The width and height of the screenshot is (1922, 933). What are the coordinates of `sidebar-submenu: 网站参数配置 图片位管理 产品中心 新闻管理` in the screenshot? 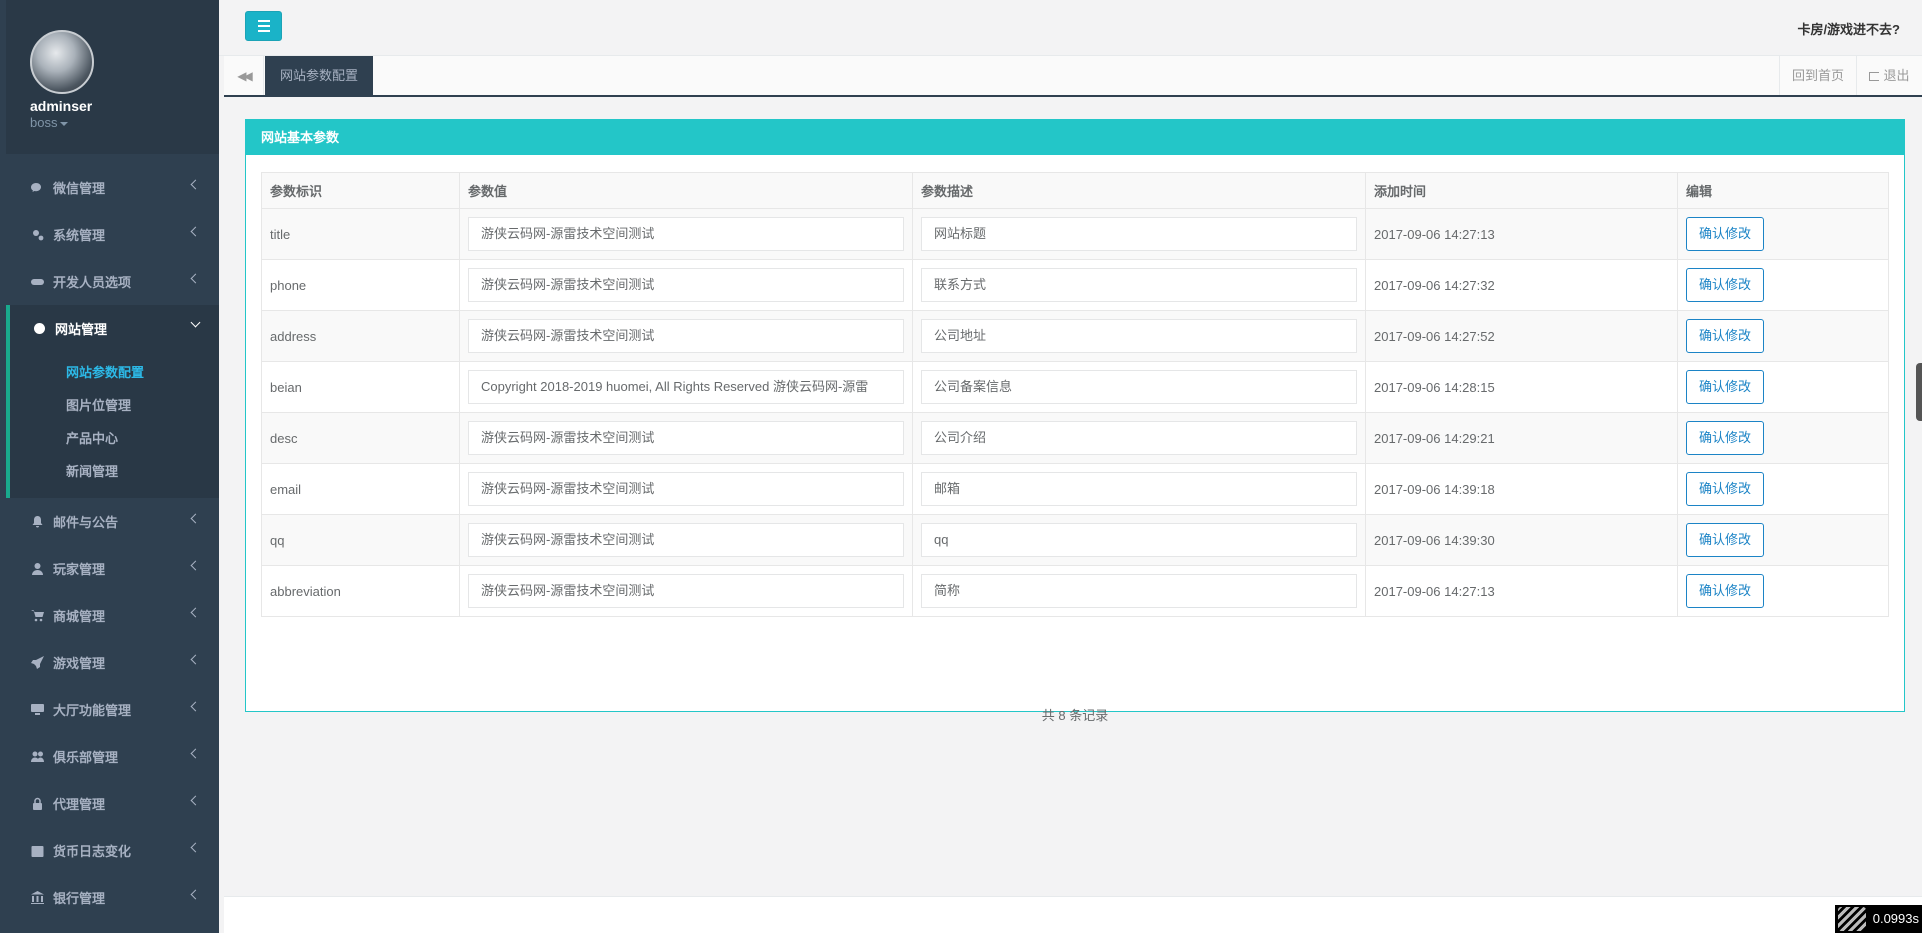 It's located at (112, 425).